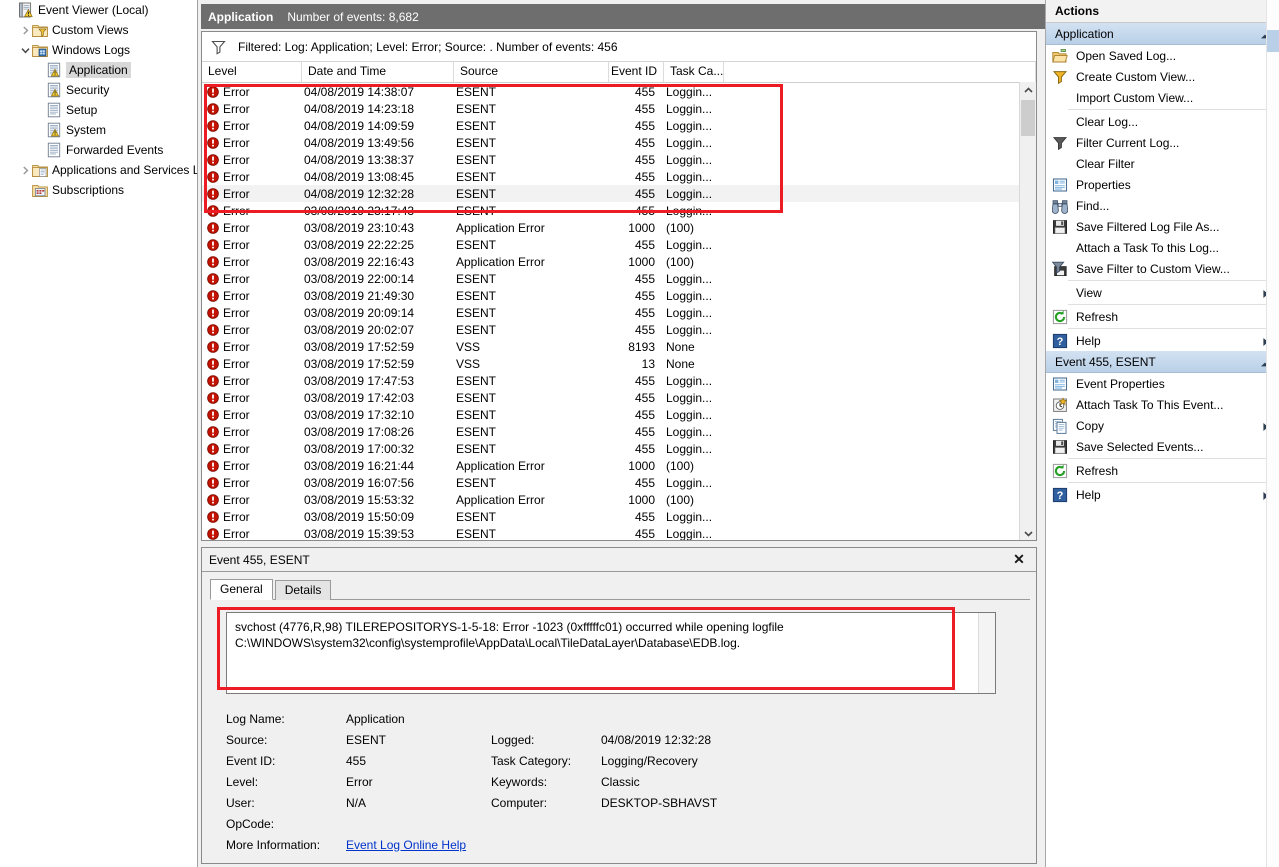 The image size is (1279, 867). What do you see at coordinates (213, 91) in the screenshot?
I see `error-icon` at bounding box center [213, 91].